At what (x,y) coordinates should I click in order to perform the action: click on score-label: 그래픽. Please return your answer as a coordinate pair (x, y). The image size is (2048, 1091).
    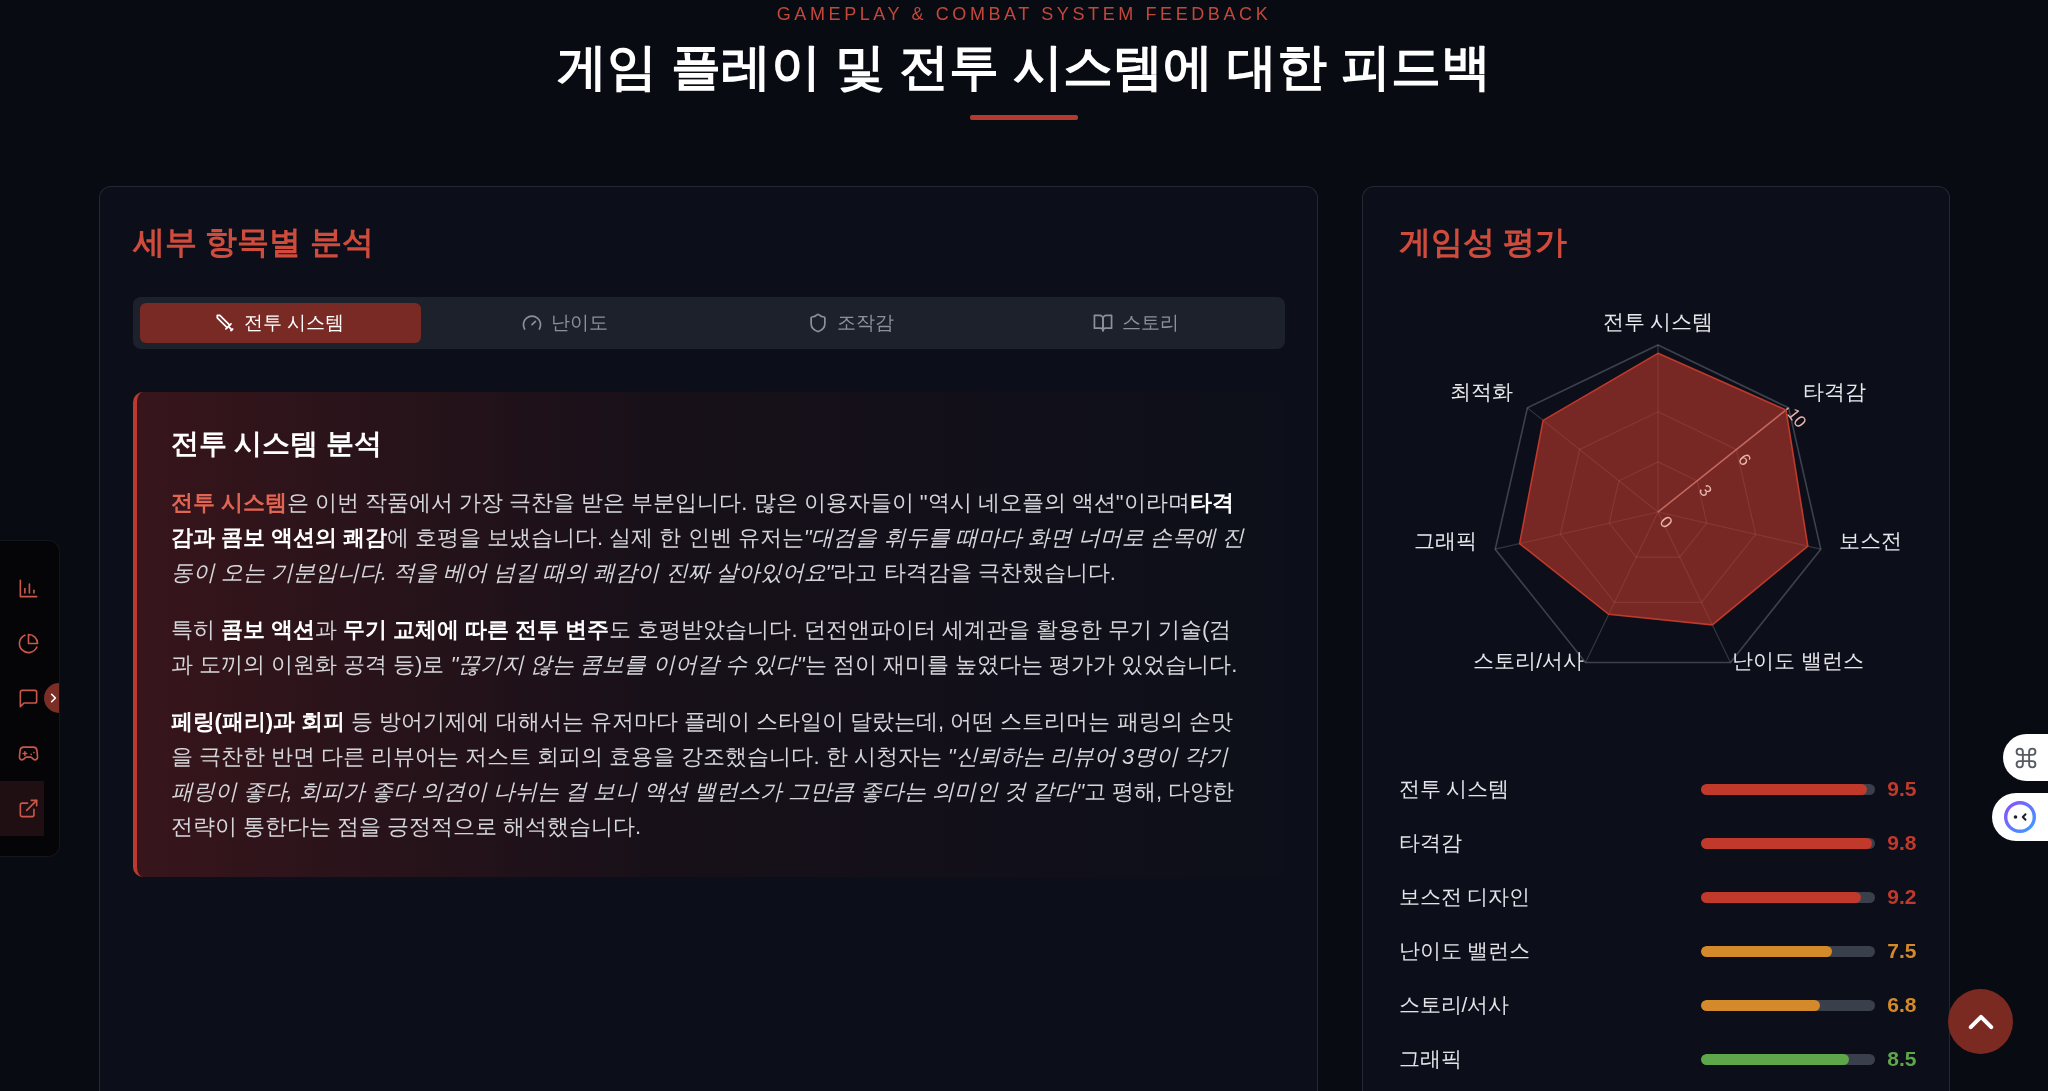
    Looking at the image, I should click on (1430, 1059).